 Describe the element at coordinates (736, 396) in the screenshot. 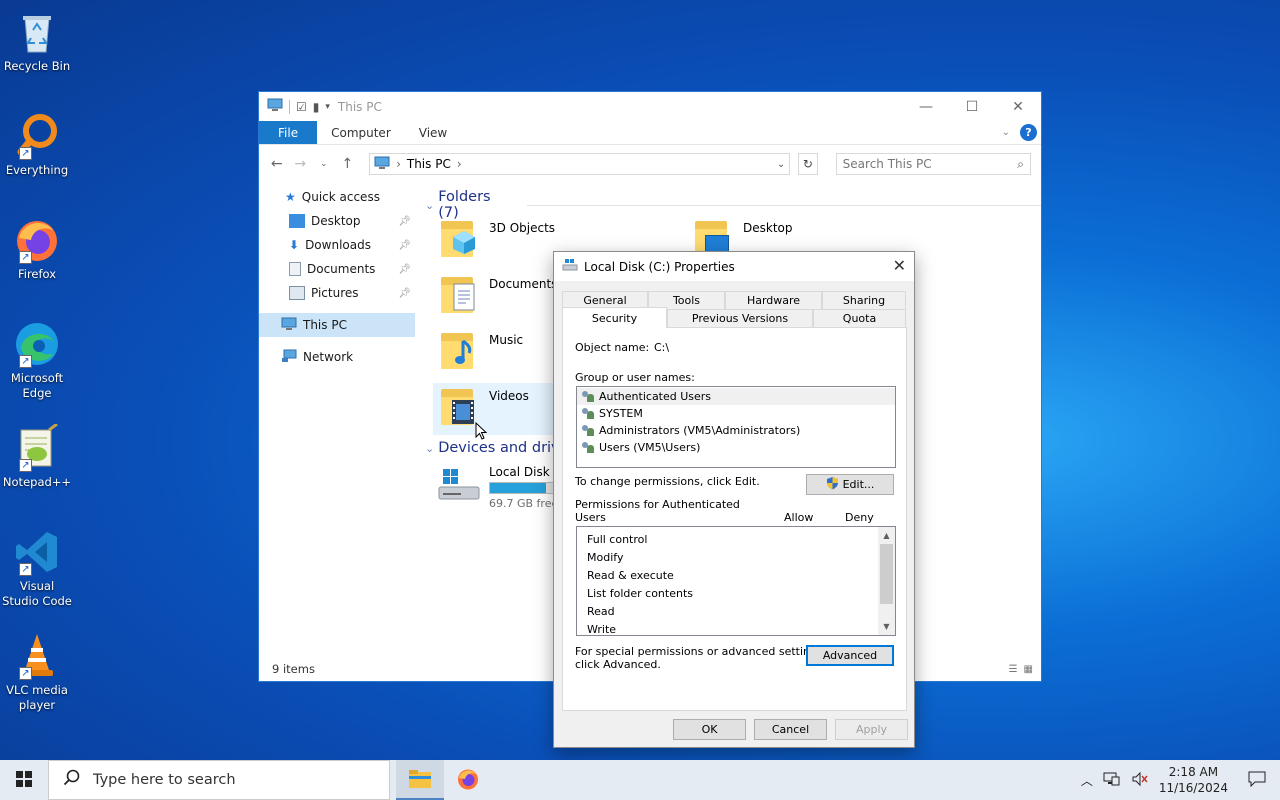

I see `user-item-authenticated-users: Authenticated Users` at that location.